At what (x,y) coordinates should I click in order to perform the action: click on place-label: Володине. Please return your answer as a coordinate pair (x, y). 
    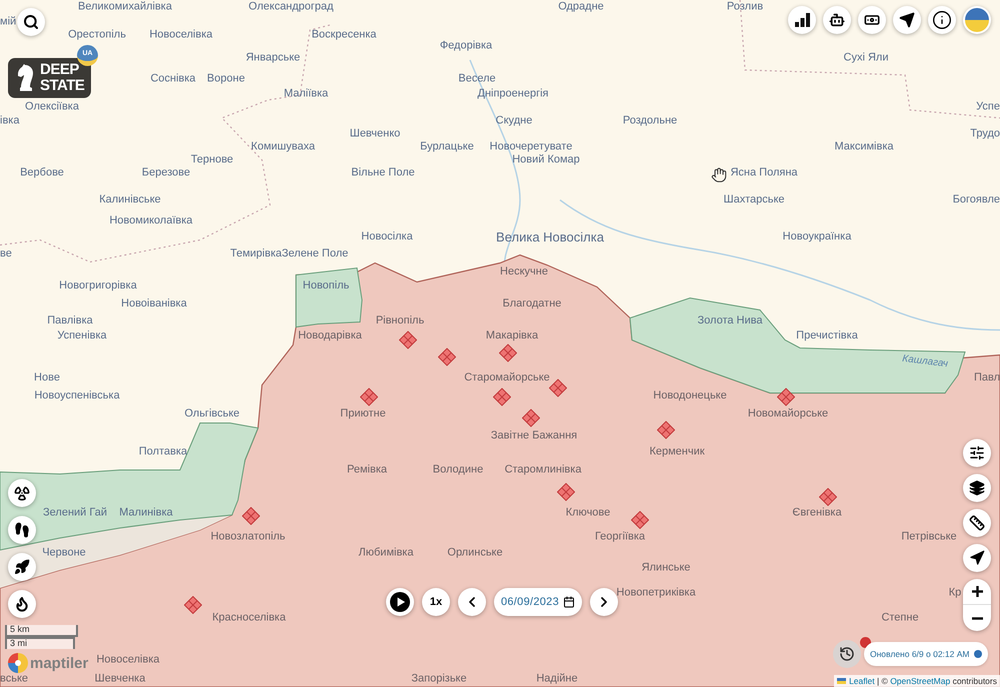
    Looking at the image, I should click on (458, 470).